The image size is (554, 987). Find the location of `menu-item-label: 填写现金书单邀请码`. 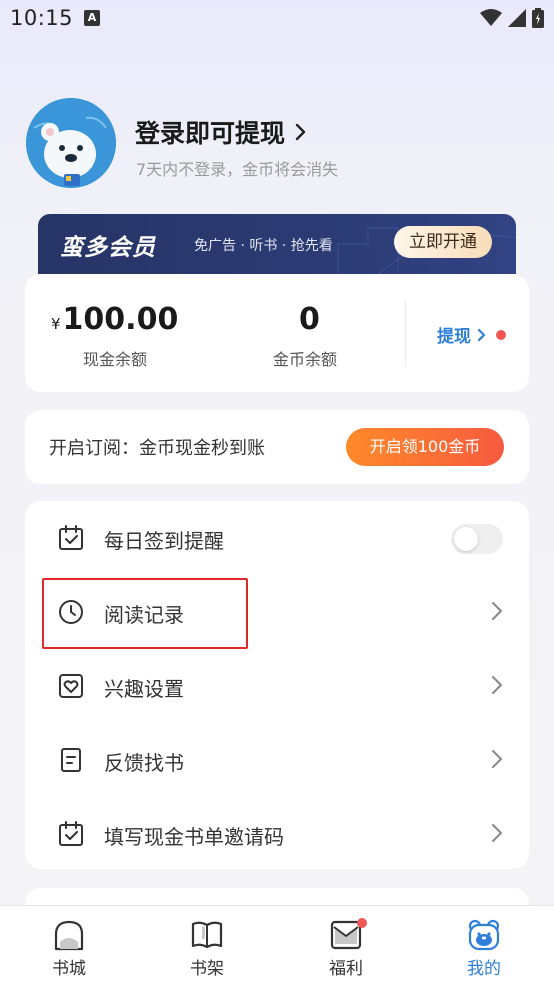

menu-item-label: 填写现金书单邀请码 is located at coordinates (194, 837).